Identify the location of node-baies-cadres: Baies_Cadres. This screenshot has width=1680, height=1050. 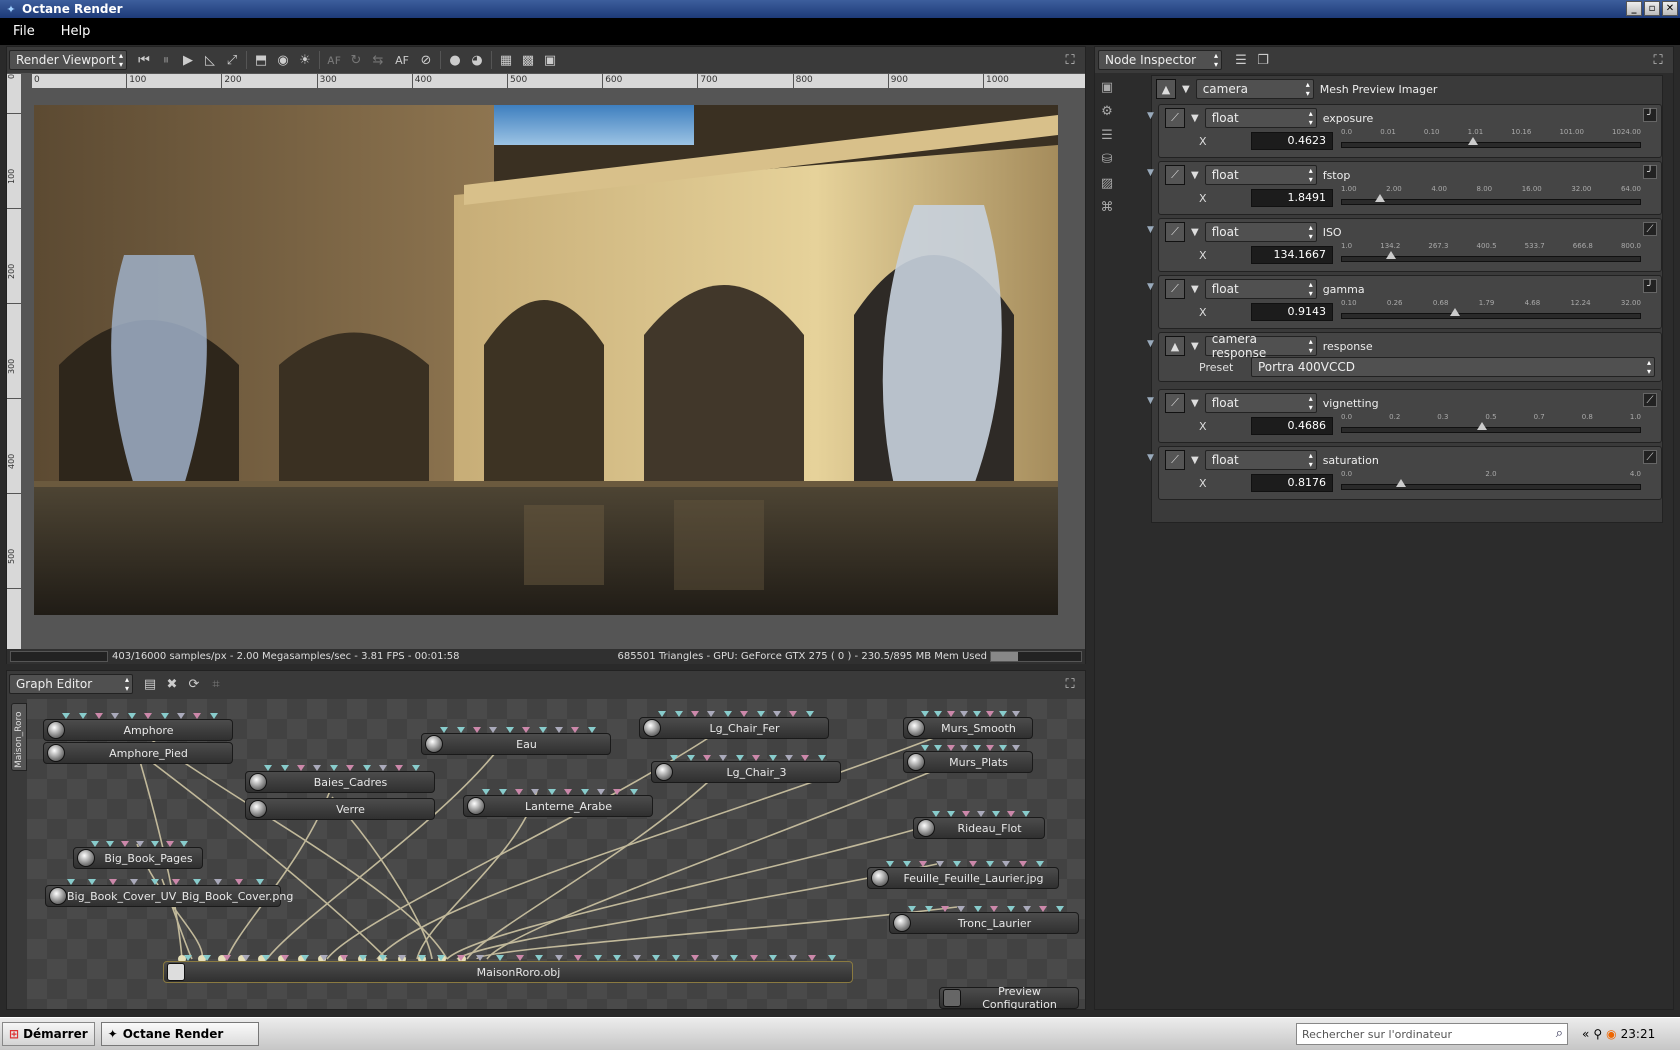
(340, 779).